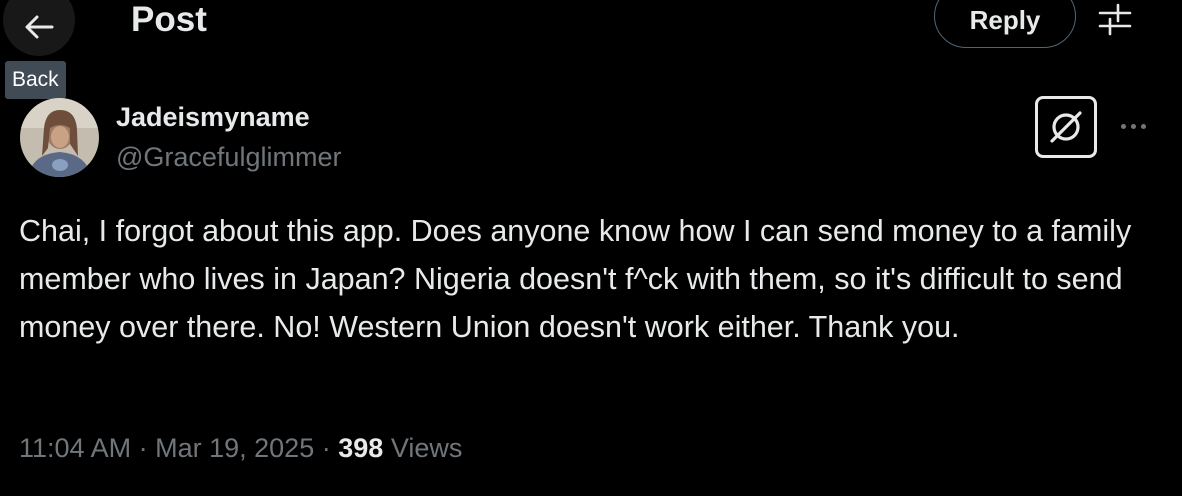 The height and width of the screenshot is (496, 1182). What do you see at coordinates (169, 19) in the screenshot?
I see `page-title: Post` at bounding box center [169, 19].